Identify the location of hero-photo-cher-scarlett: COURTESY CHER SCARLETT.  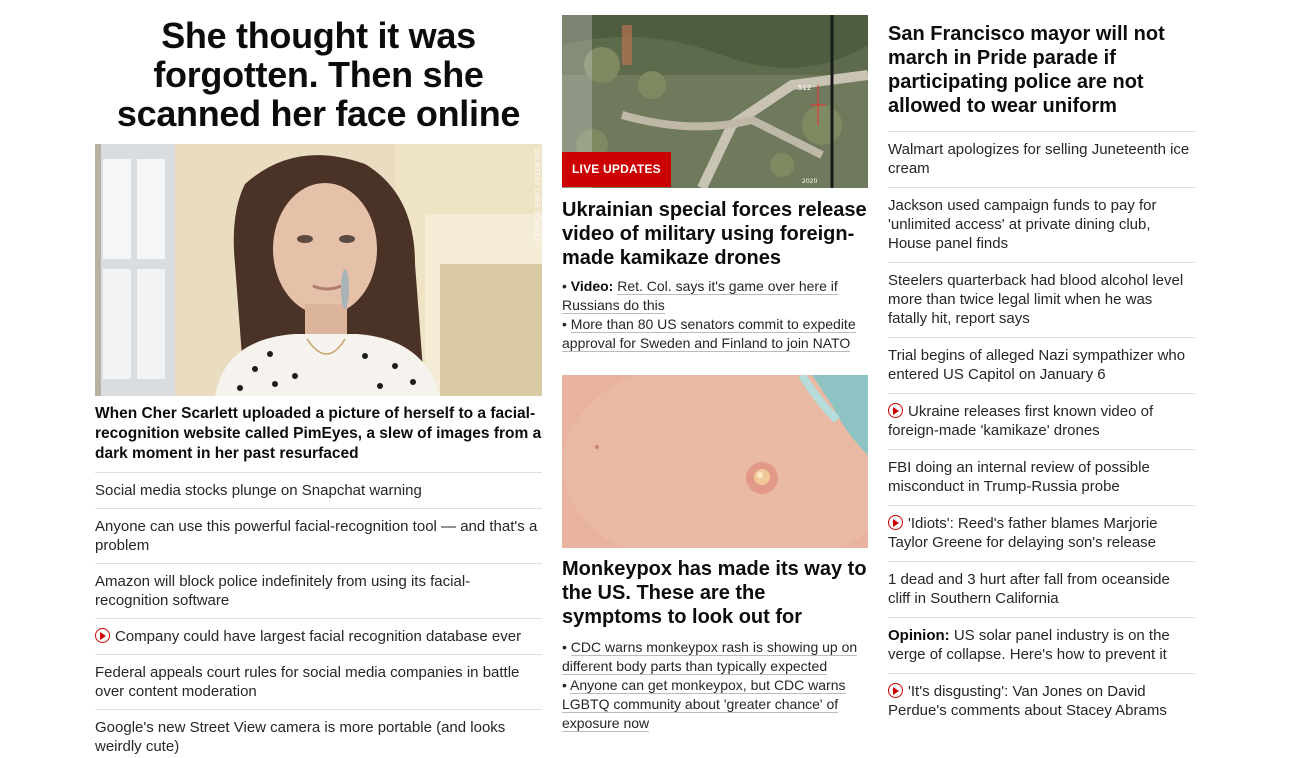
(318, 270).